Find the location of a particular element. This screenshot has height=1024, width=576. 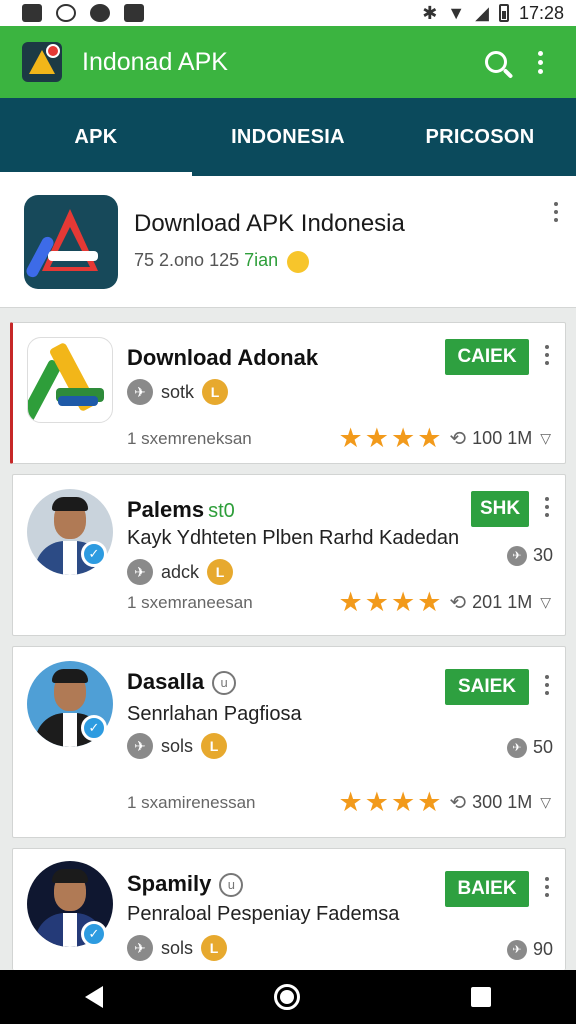

overflow-menu-button is located at coordinates (540, 62).